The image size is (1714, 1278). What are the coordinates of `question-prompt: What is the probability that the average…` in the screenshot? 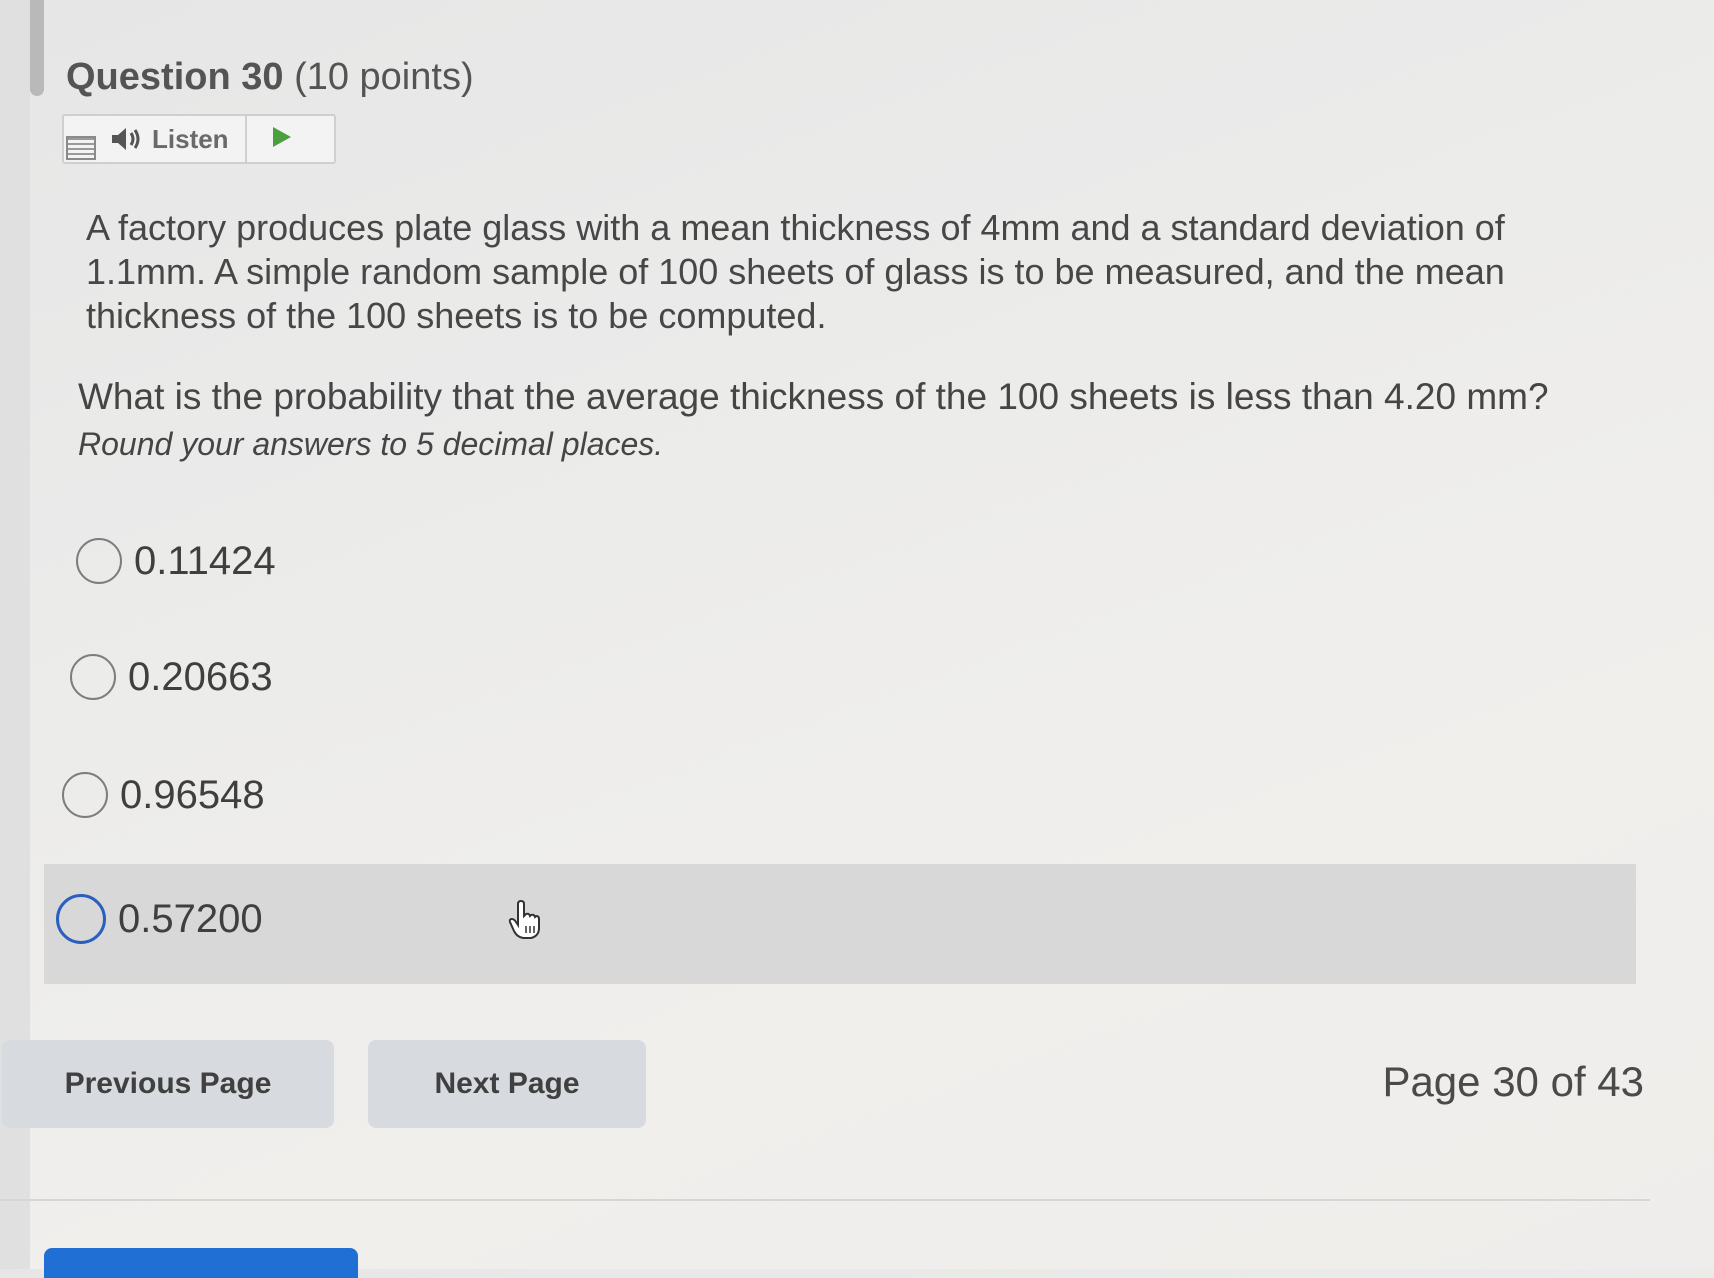 It's located at (858, 420).